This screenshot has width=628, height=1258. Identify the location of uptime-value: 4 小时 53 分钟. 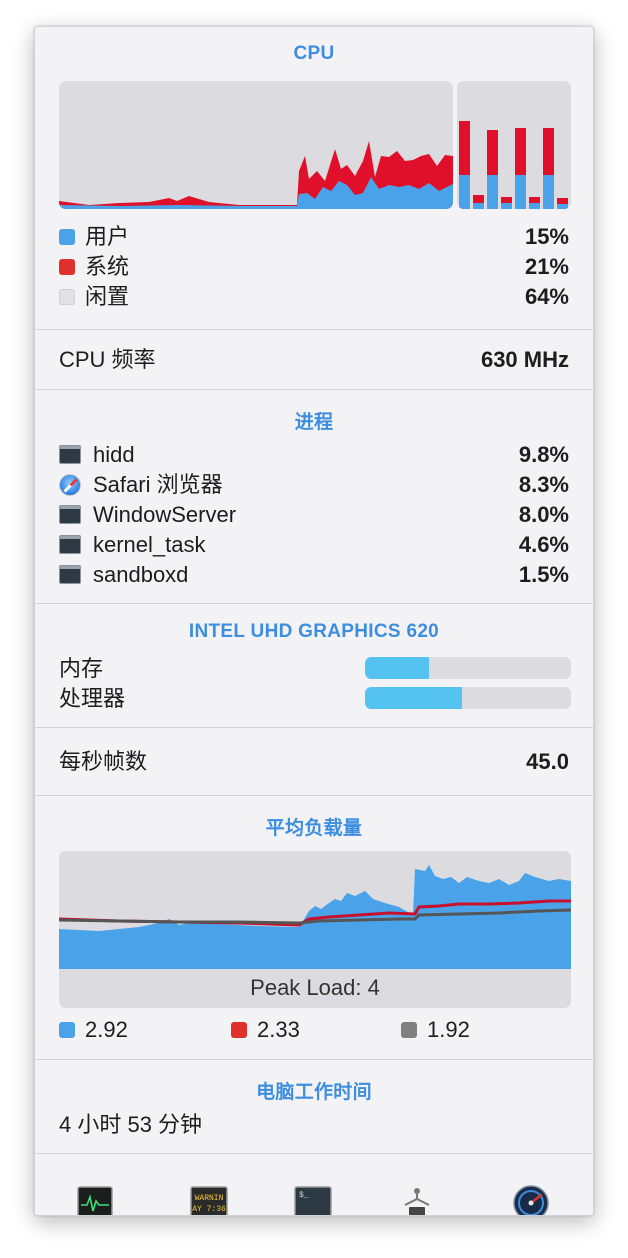
(131, 1124).